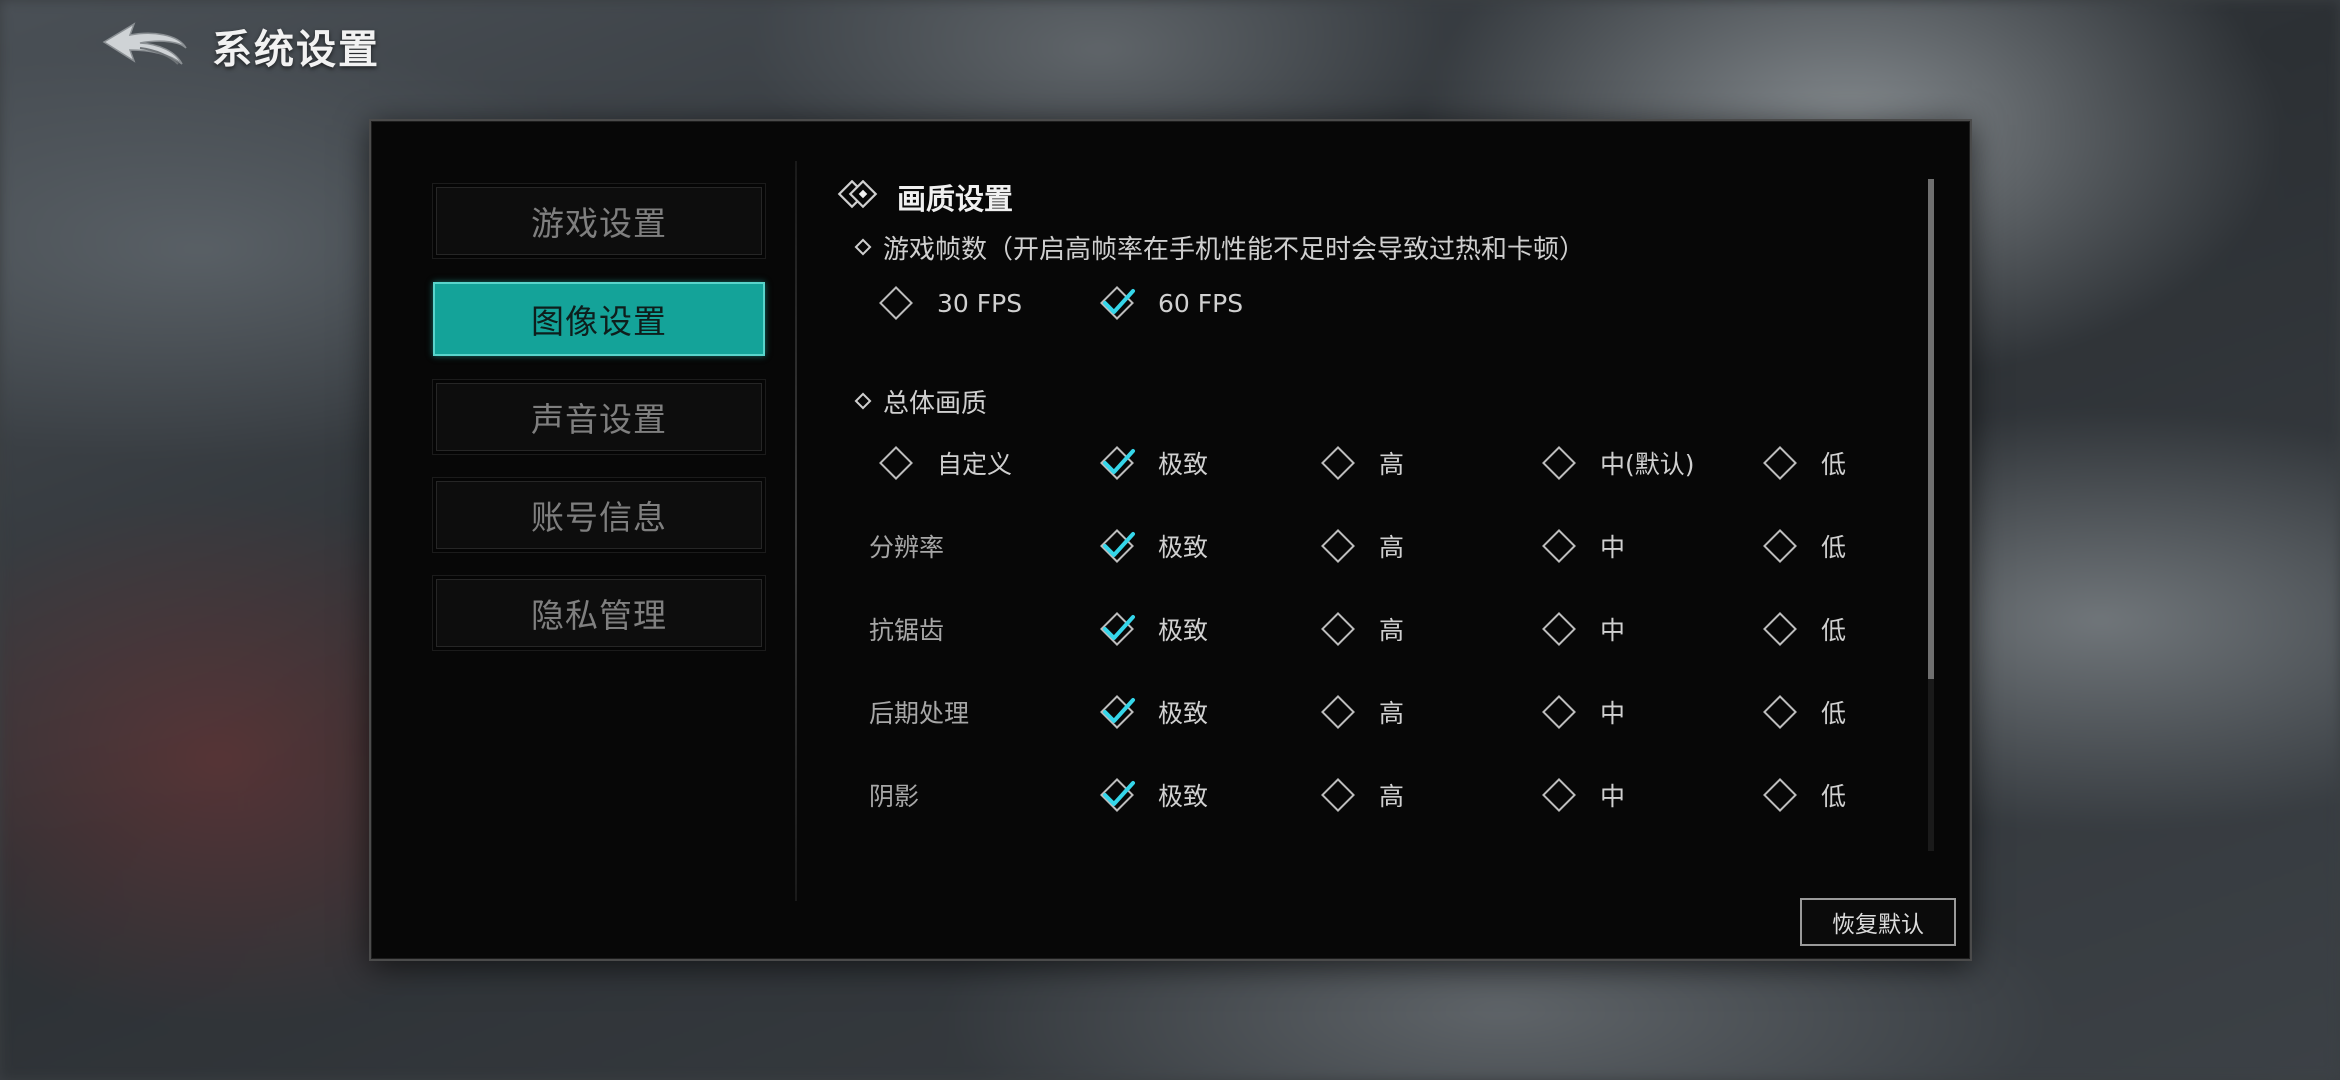 This screenshot has height=1080, width=2340. What do you see at coordinates (907, 630) in the screenshot?
I see `row-label: 抗锯齿` at bounding box center [907, 630].